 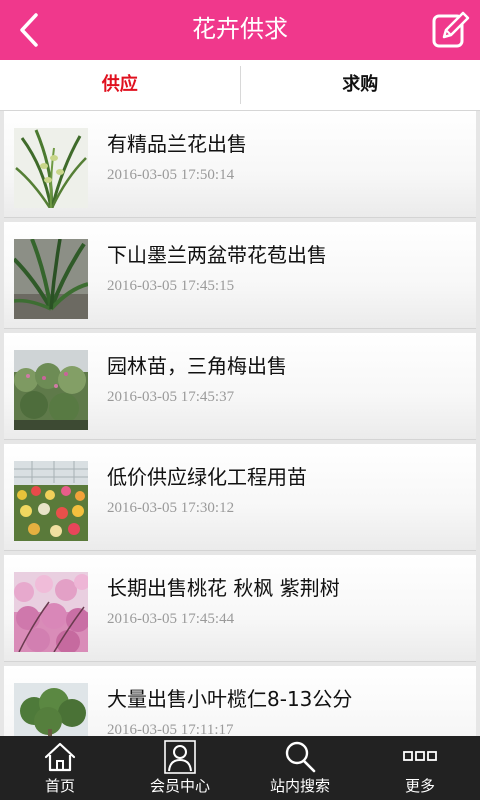 I want to click on tabbar-home: 首页, so click(x=60, y=768).